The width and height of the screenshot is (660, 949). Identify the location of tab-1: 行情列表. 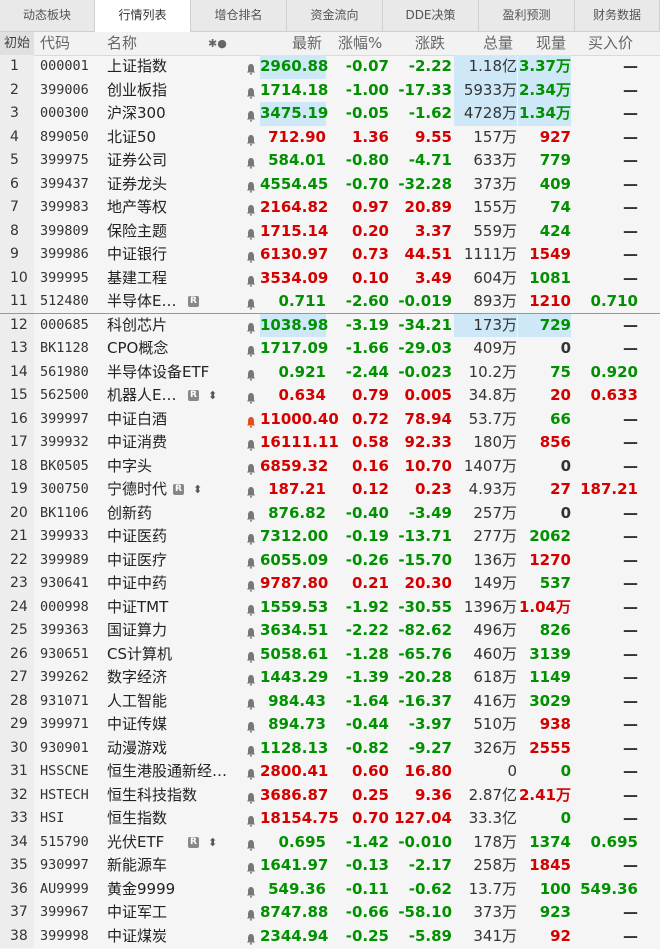
(143, 16).